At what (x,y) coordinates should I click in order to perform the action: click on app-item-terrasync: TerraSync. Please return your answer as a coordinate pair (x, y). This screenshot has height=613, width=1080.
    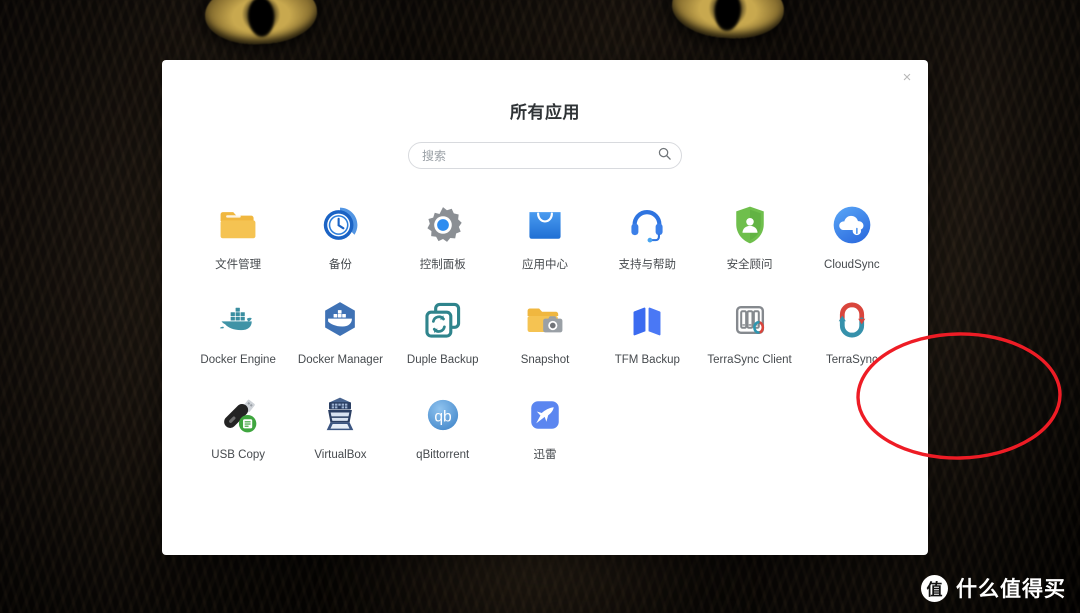
    Looking at the image, I should click on (852, 329).